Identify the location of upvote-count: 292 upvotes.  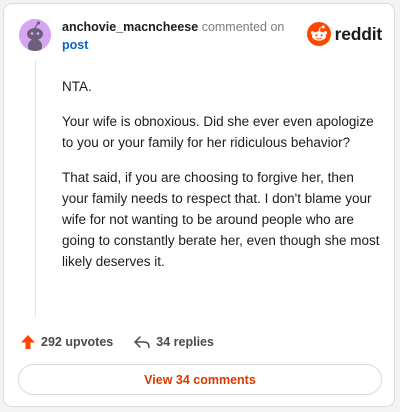
(77, 342).